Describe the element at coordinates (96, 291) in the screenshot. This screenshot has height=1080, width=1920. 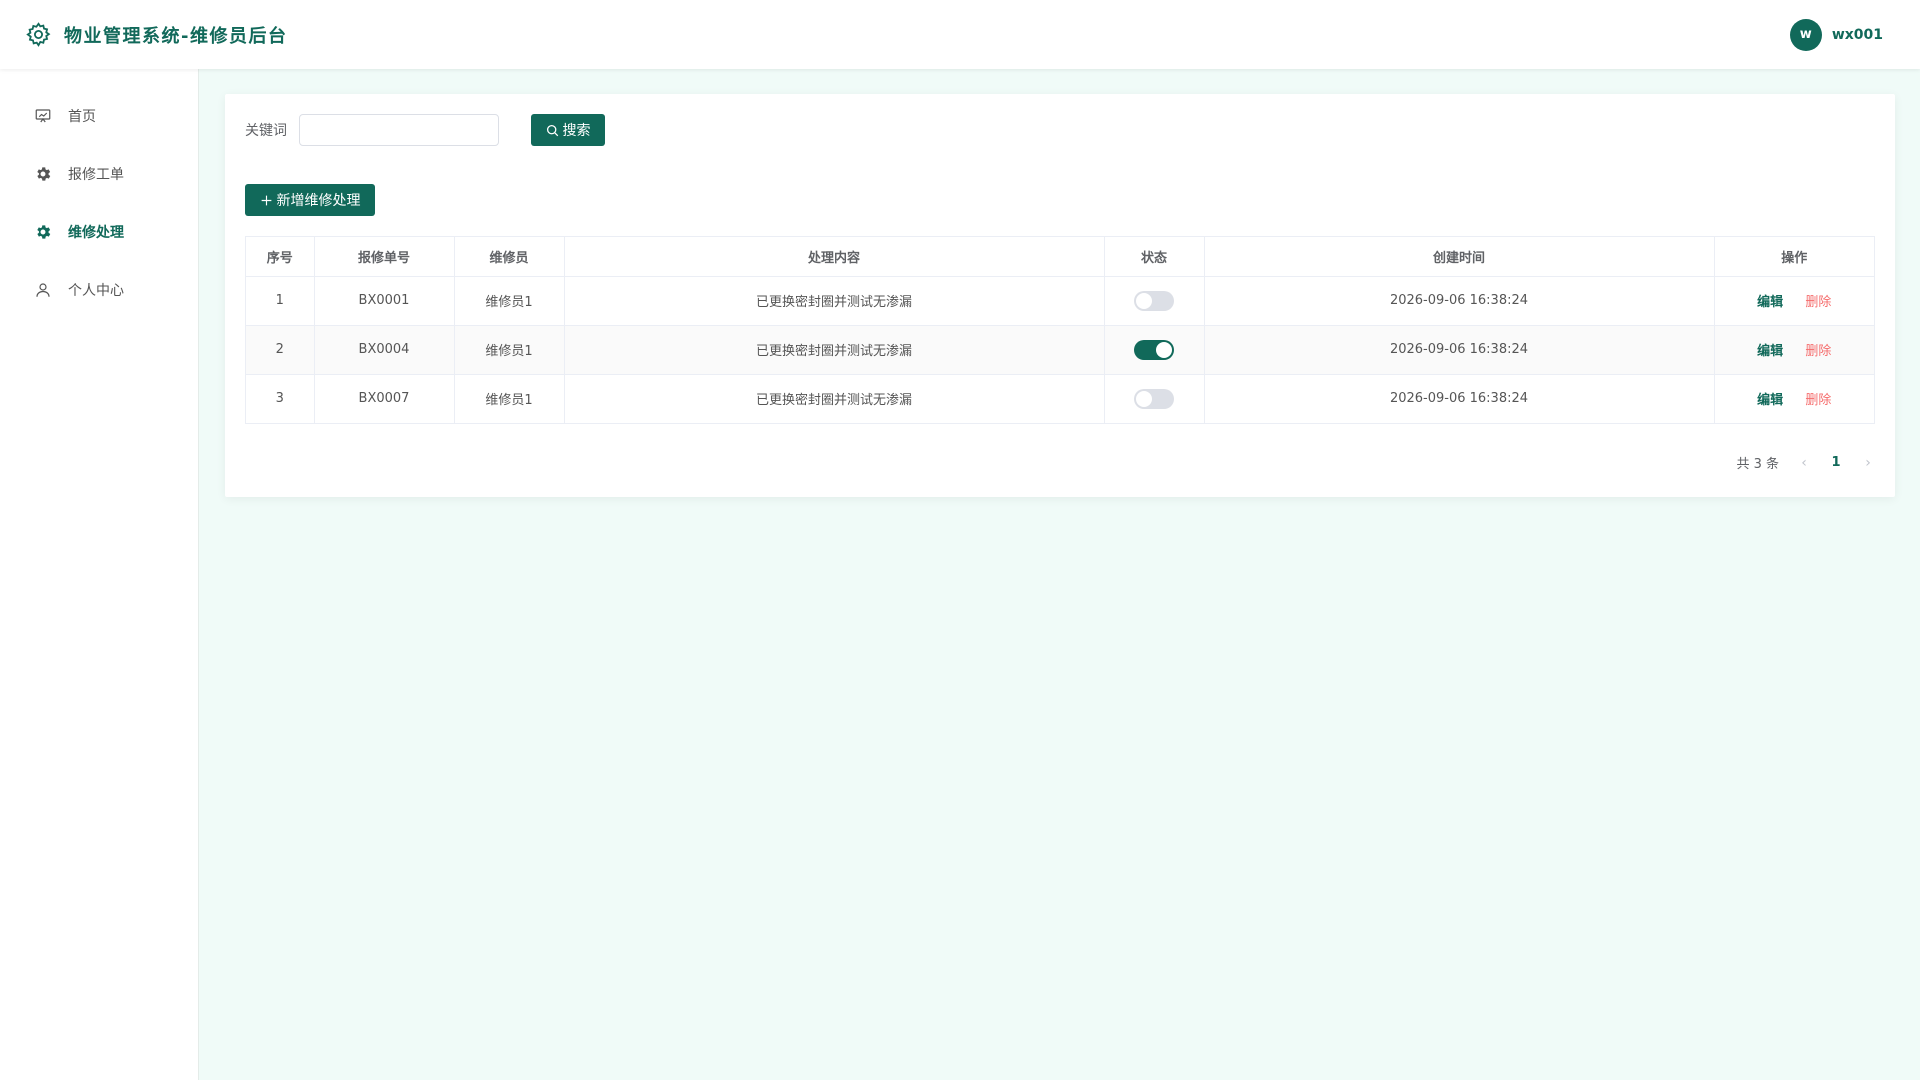
I see `sidebar-item-label: 个人中心` at that location.